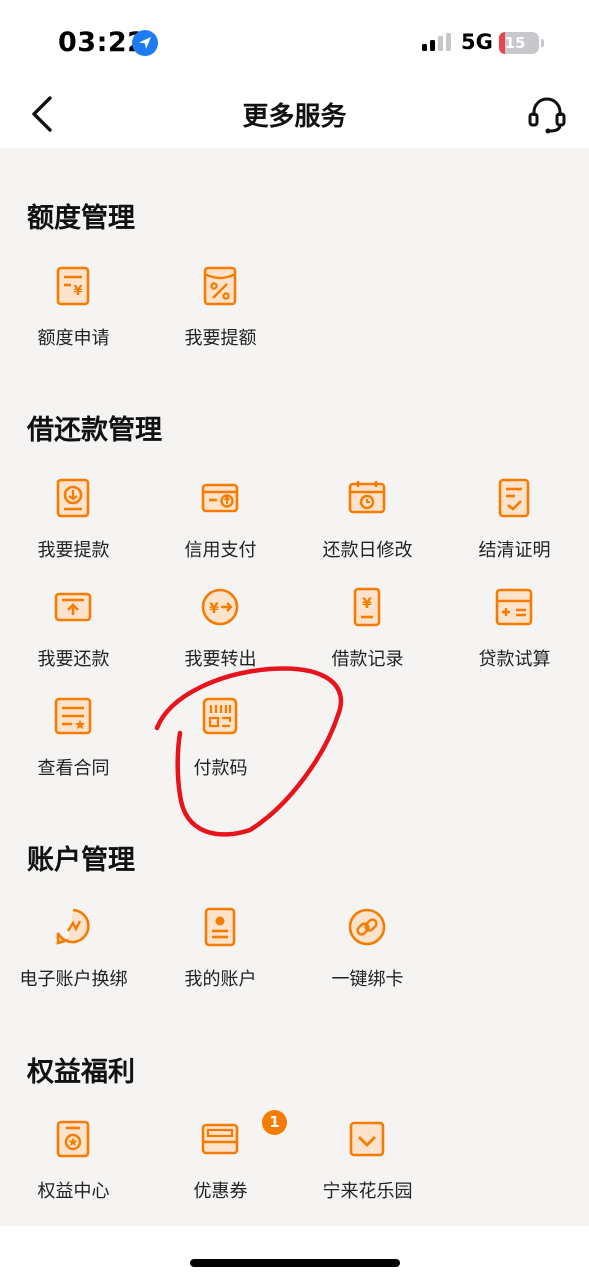 Image resolution: width=589 pixels, height=1278 pixels. Describe the element at coordinates (220, 528) in the screenshot. I see `service-item-credit-pay: 信用支付` at that location.